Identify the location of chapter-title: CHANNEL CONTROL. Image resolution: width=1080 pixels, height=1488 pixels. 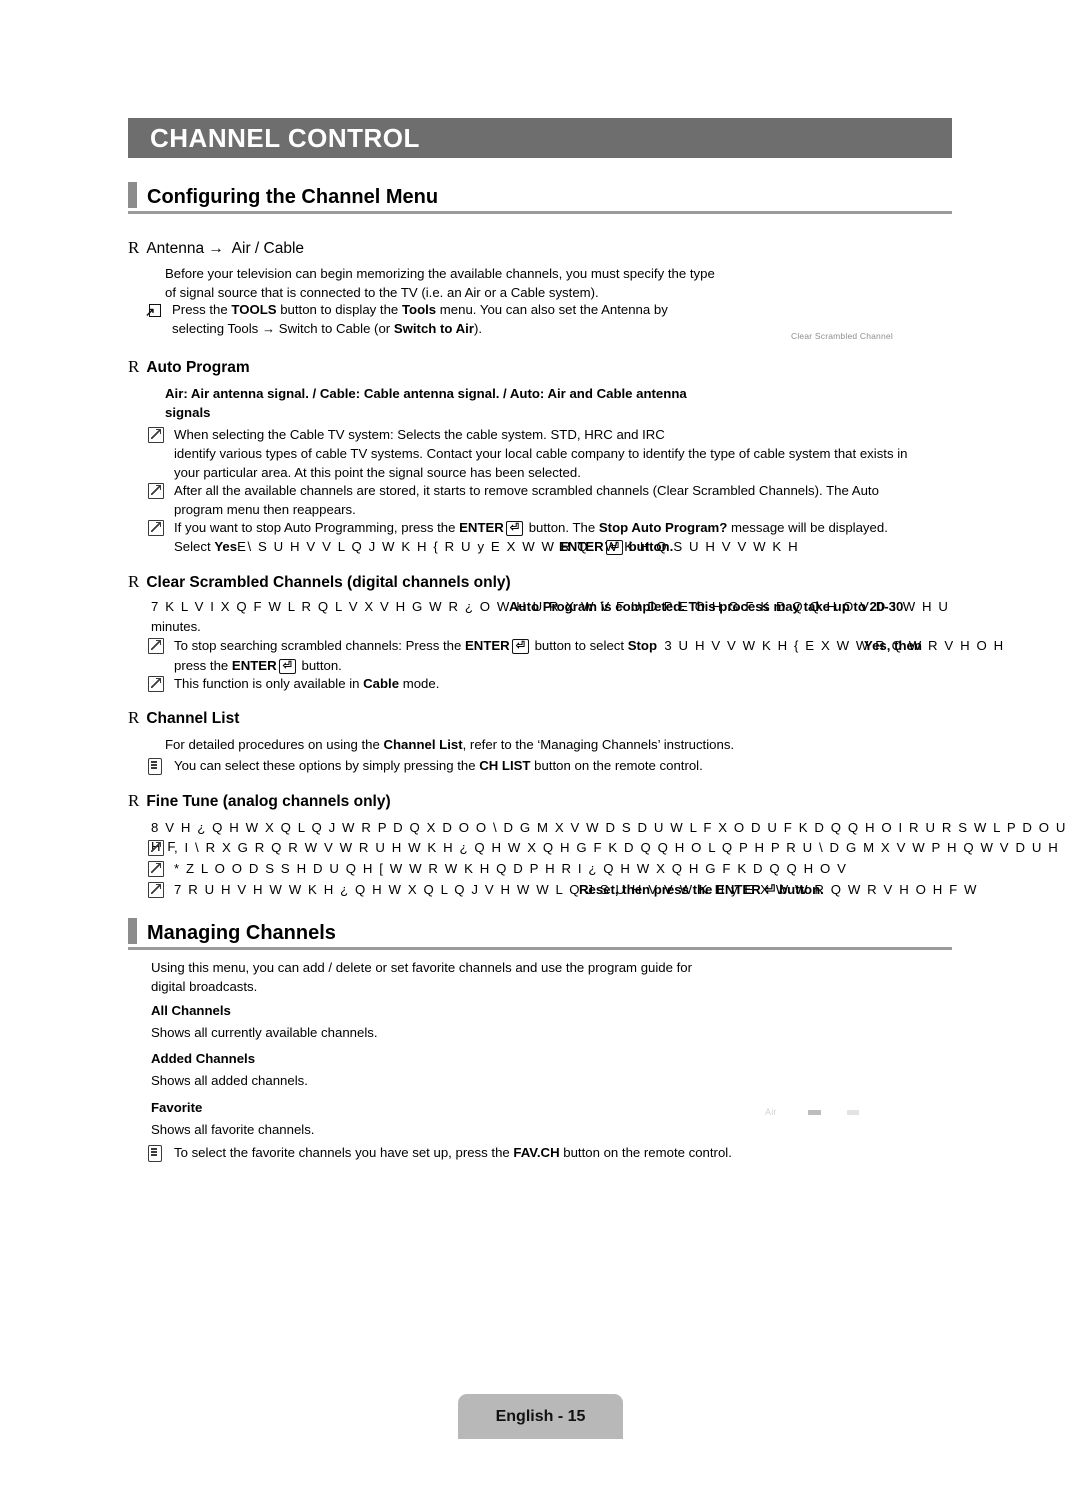
(285, 137).